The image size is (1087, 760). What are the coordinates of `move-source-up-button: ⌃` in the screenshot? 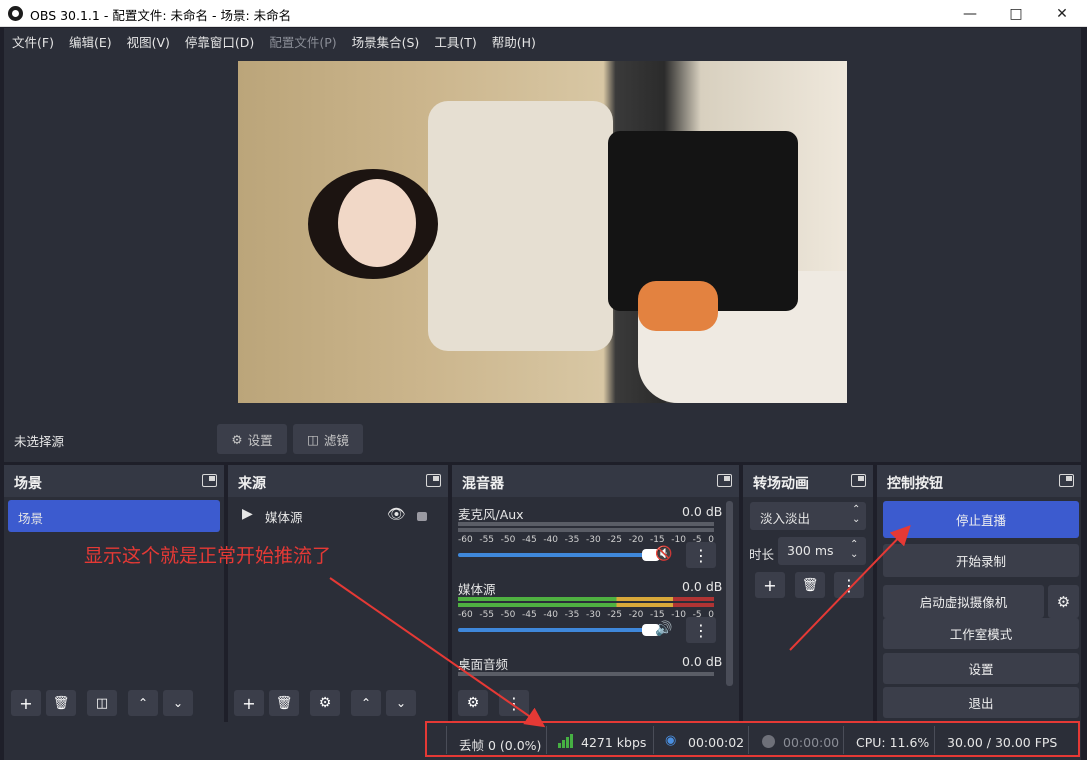 It's located at (366, 703).